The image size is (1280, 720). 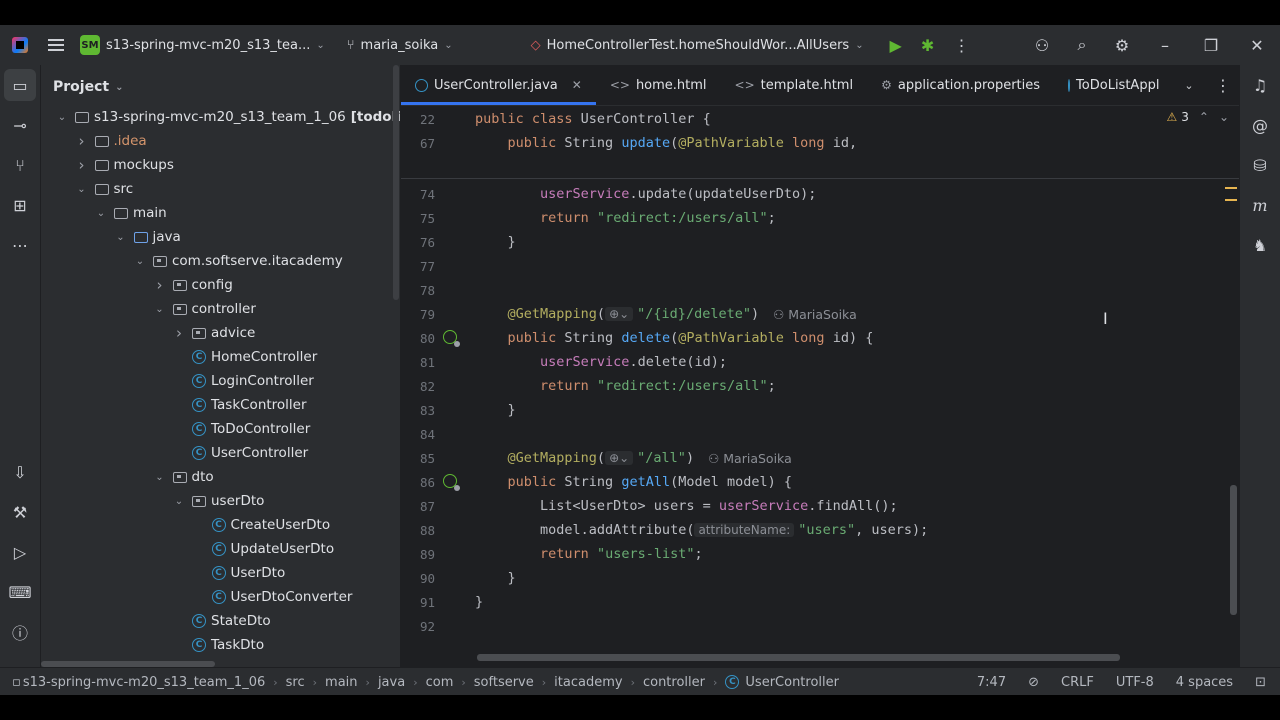 What do you see at coordinates (1204, 682) in the screenshot?
I see `indent-setting: 4 spaces` at bounding box center [1204, 682].